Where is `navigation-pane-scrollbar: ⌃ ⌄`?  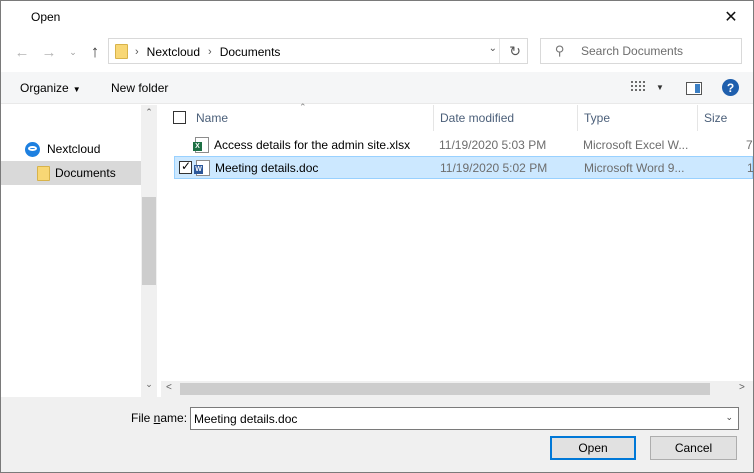 navigation-pane-scrollbar: ⌃ ⌄ is located at coordinates (149, 251).